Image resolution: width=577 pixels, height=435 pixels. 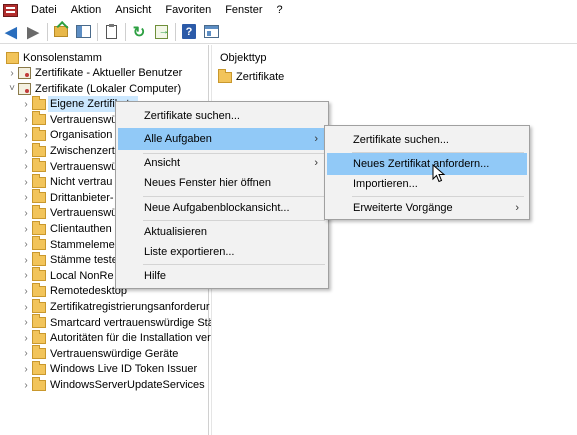 What do you see at coordinates (44, 10) in the screenshot?
I see `menu-datei: Datei` at bounding box center [44, 10].